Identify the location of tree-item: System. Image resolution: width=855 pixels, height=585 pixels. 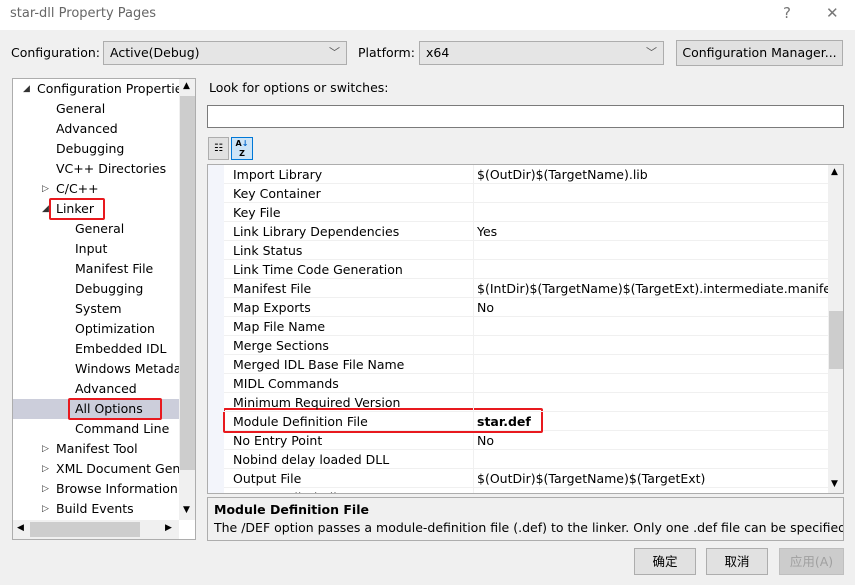
(96, 309).